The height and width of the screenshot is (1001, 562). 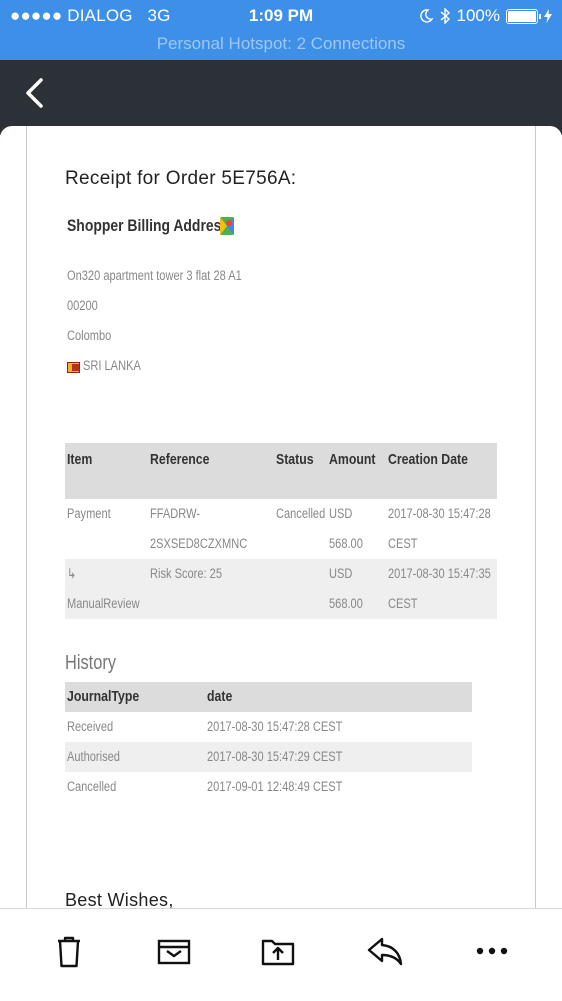 I want to click on header-amount: Amount, so click(x=352, y=459).